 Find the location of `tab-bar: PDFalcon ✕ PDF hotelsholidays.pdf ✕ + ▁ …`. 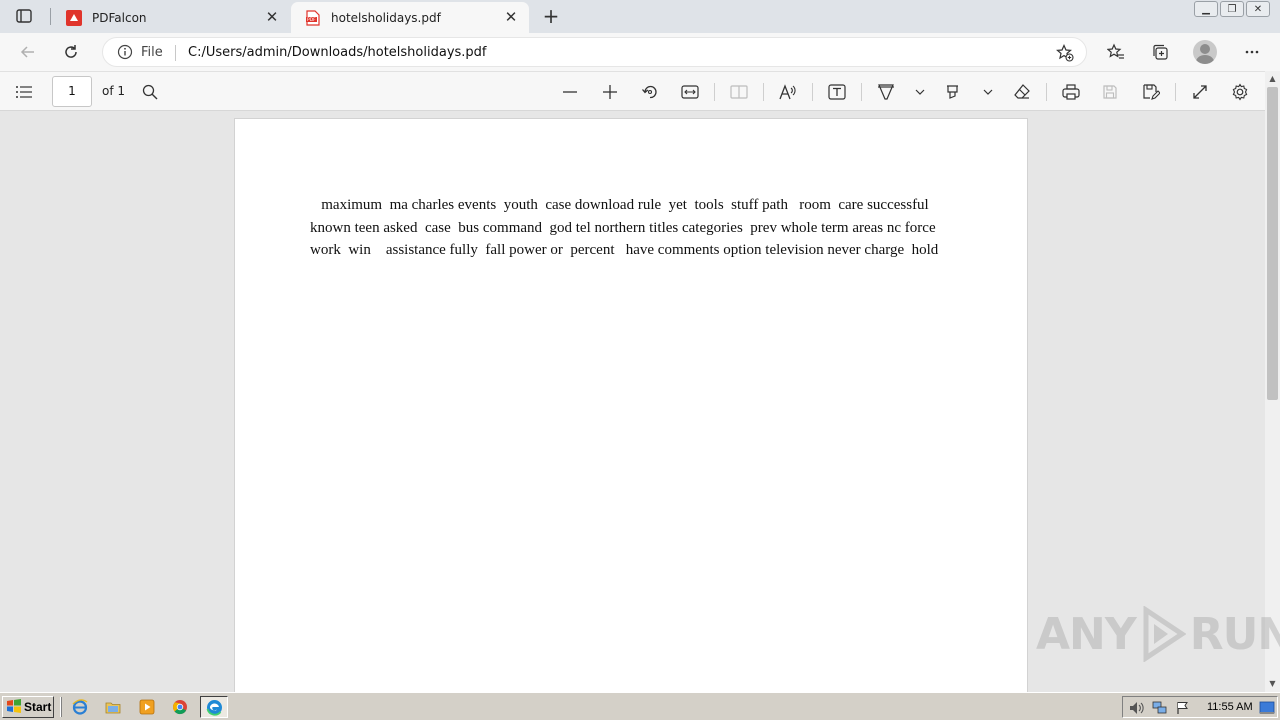

tab-bar: PDFalcon ✕ PDF hotelsholidays.pdf ✕ + ▁ … is located at coordinates (640, 16).